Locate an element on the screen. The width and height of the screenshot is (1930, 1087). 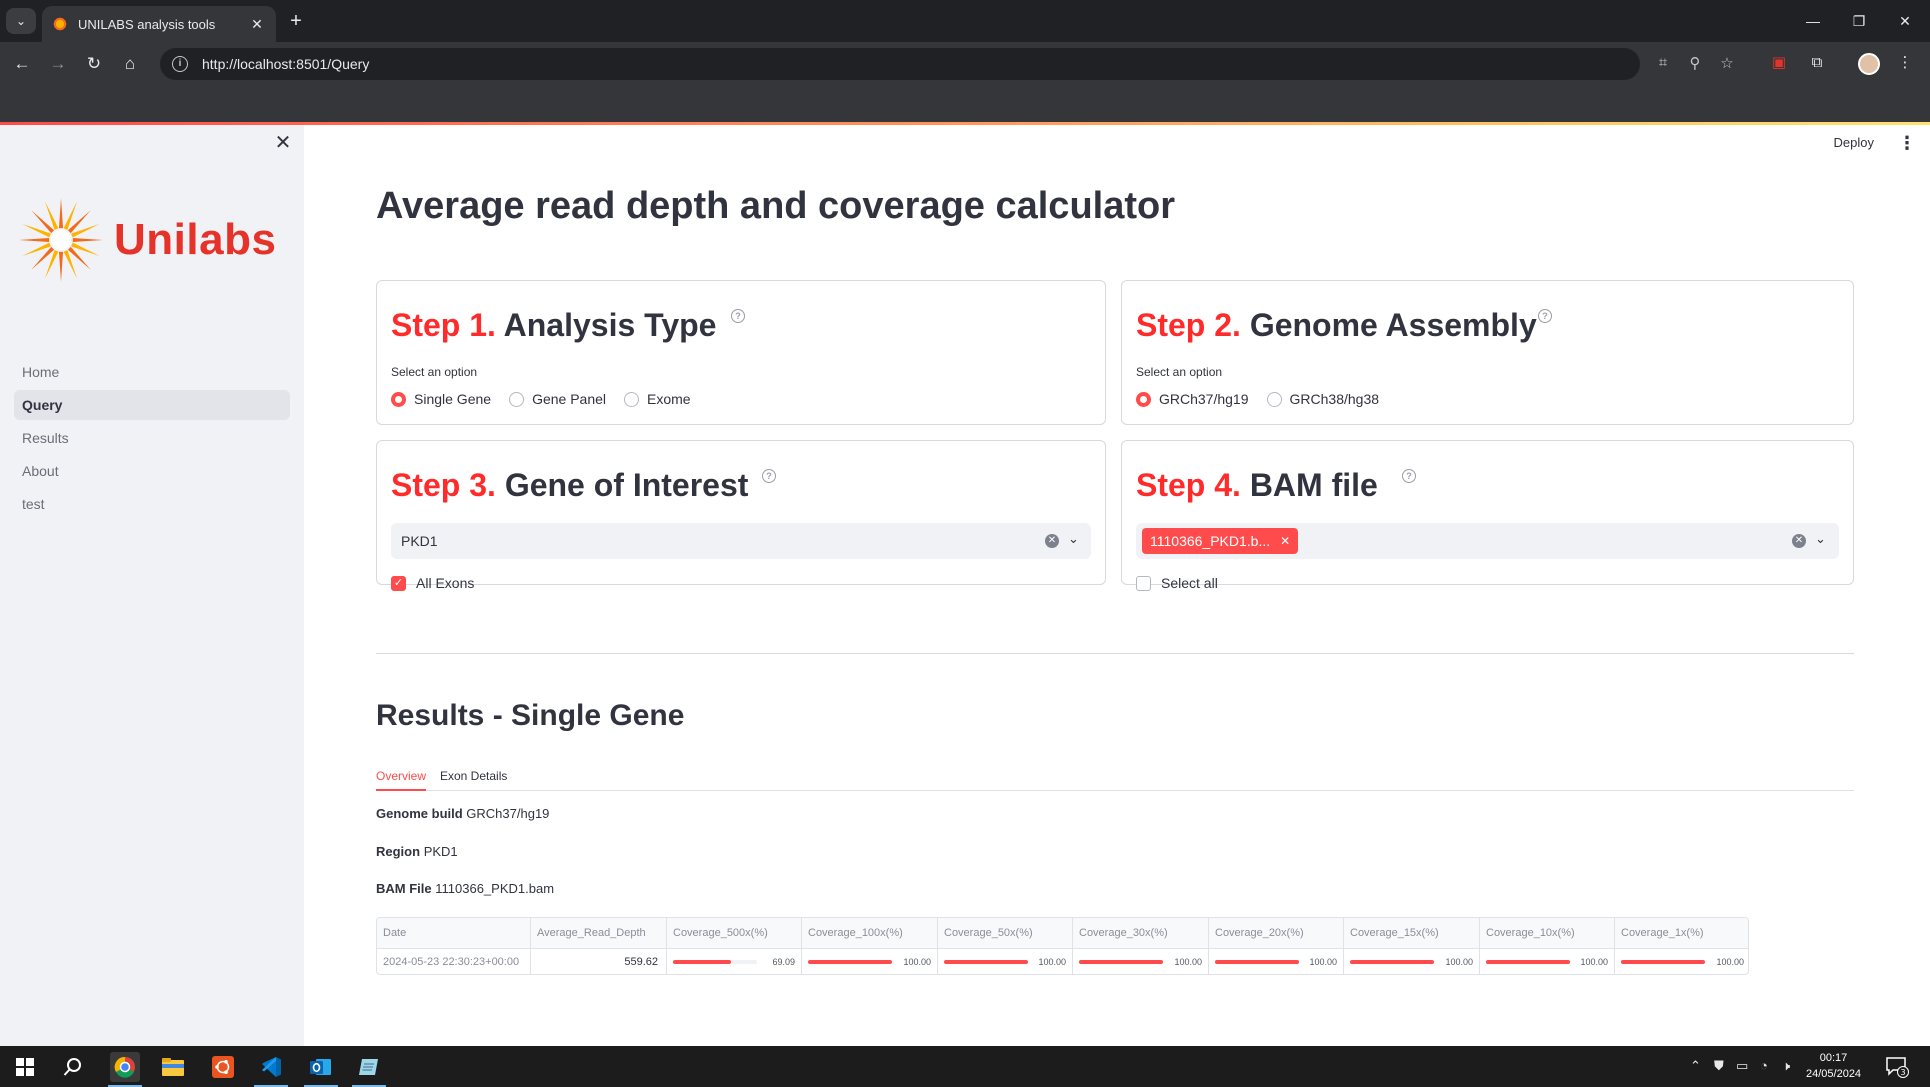
notification-icon: 3 is located at coordinates (1897, 1067).